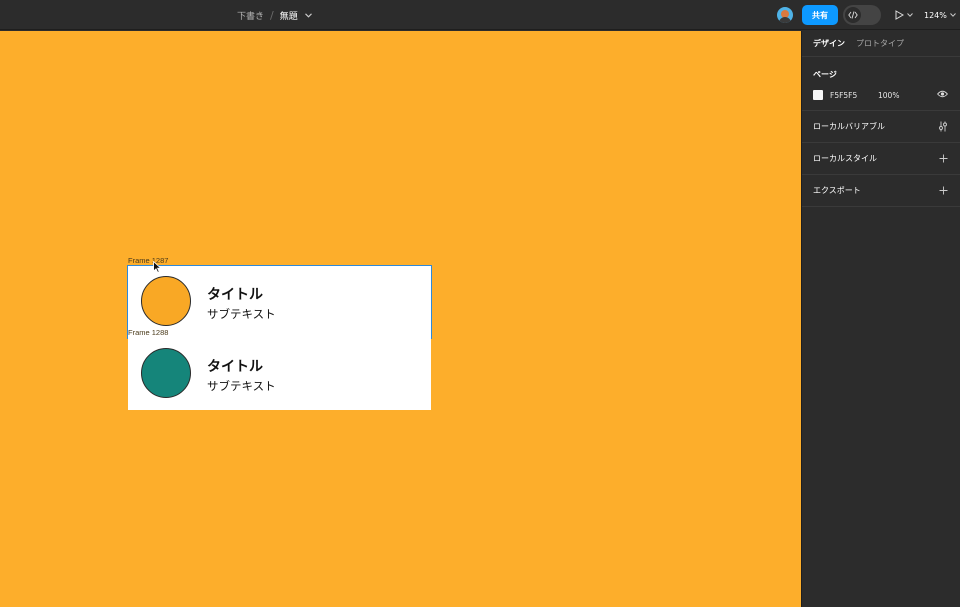  Describe the element at coordinates (275, 15) in the screenshot. I see `breadcrumb: 下書き / 無題` at that location.